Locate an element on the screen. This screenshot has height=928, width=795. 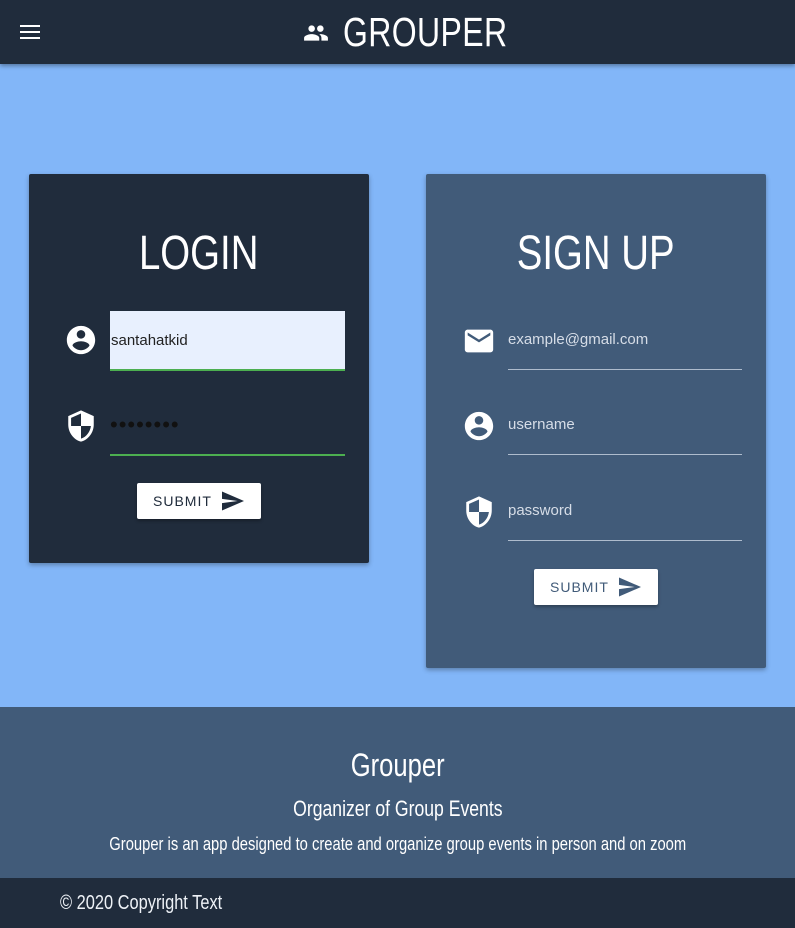
email-placeholder: example@gmail.com is located at coordinates (578, 339).